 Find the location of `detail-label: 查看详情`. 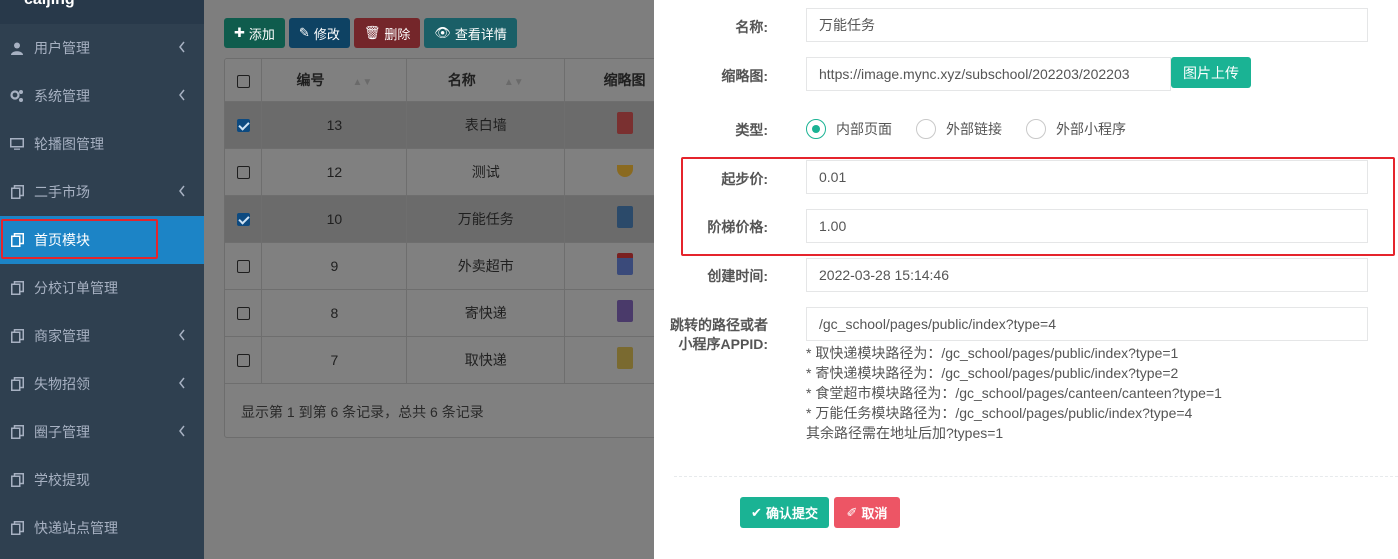

detail-label: 查看详情 is located at coordinates (480, 34).